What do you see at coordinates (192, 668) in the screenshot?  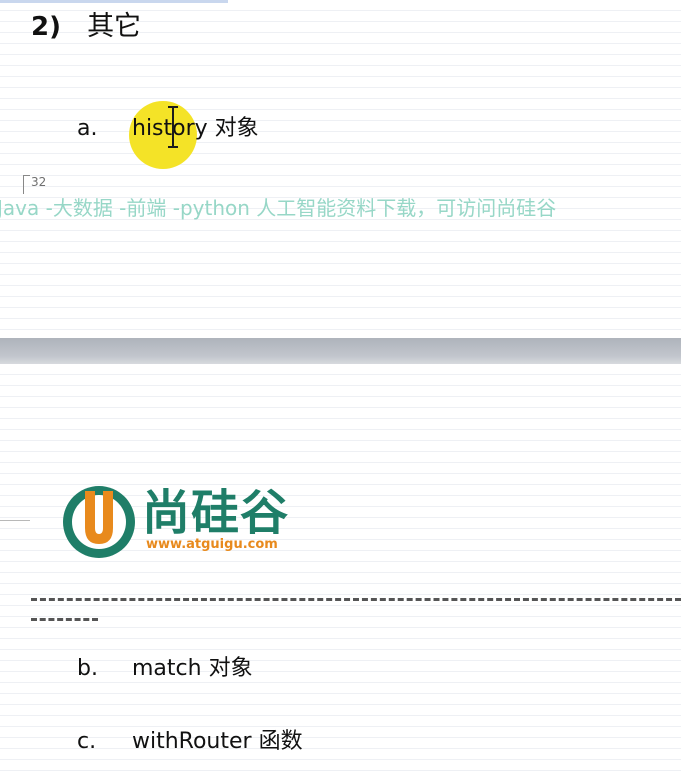 I see `list-item-text: match 对象` at bounding box center [192, 668].